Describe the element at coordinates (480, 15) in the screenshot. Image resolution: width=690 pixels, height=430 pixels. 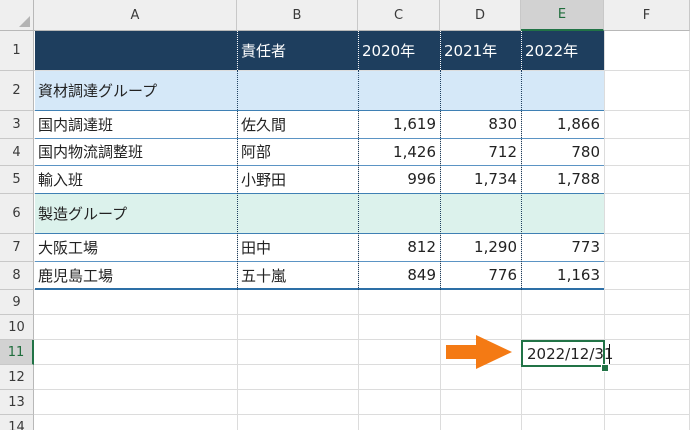
I see `column-header-D: D` at that location.